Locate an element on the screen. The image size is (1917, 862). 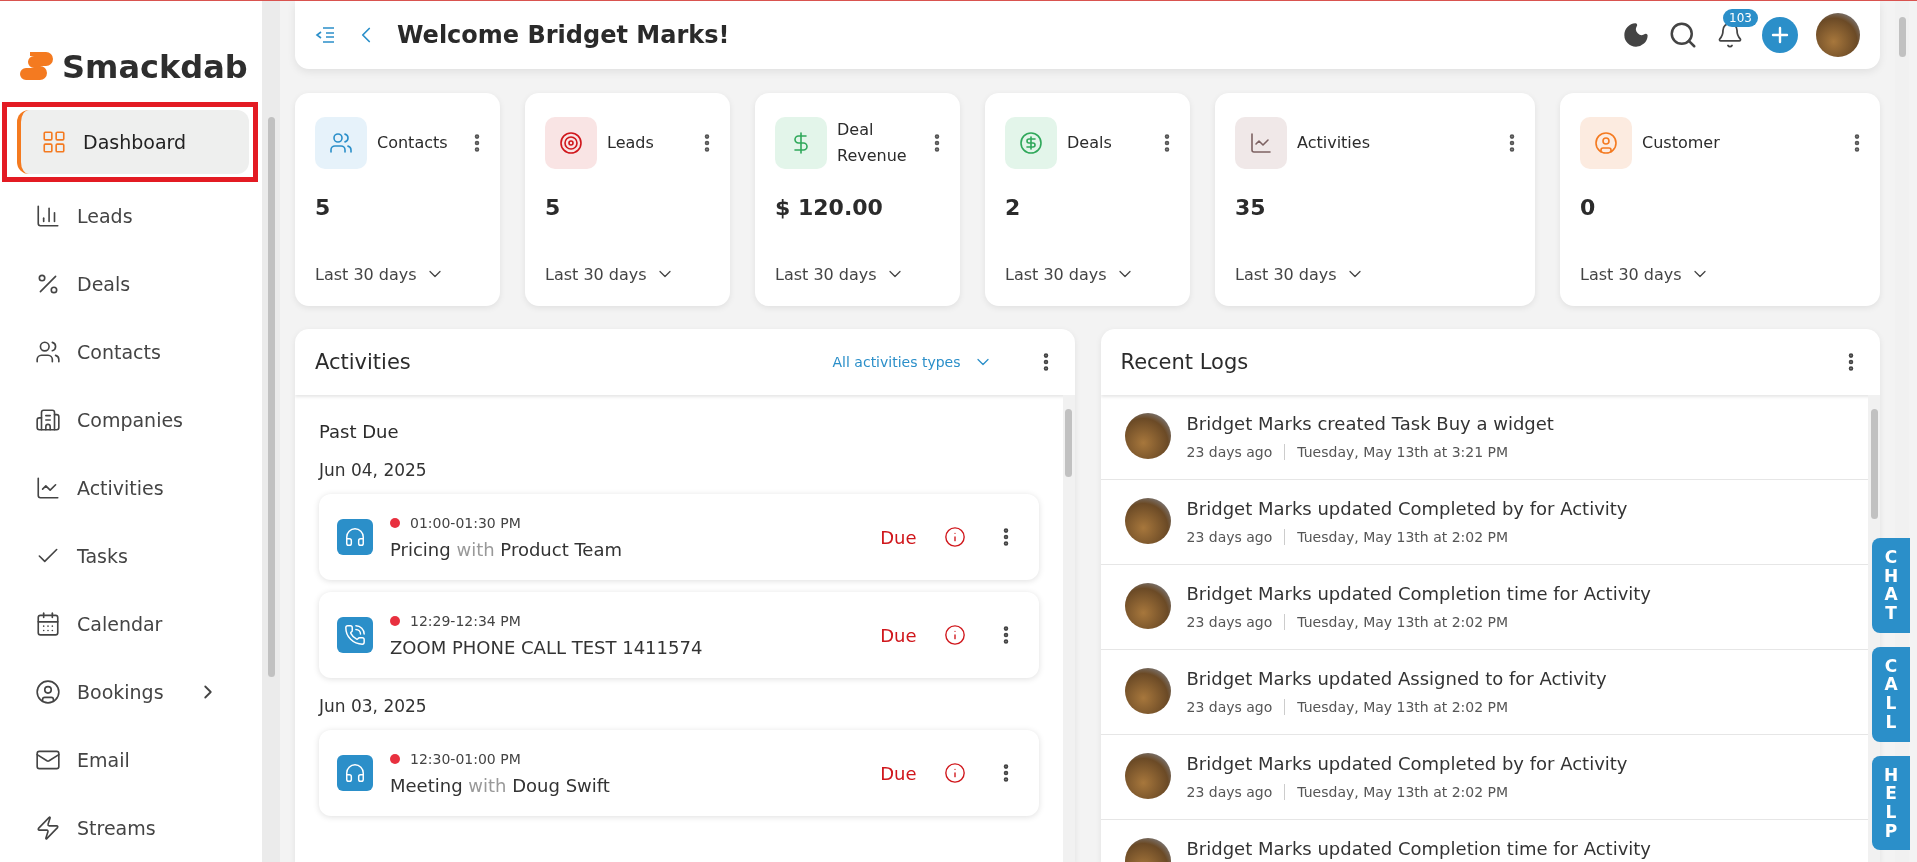
side-tab: CHAT is located at coordinates (1891, 585).